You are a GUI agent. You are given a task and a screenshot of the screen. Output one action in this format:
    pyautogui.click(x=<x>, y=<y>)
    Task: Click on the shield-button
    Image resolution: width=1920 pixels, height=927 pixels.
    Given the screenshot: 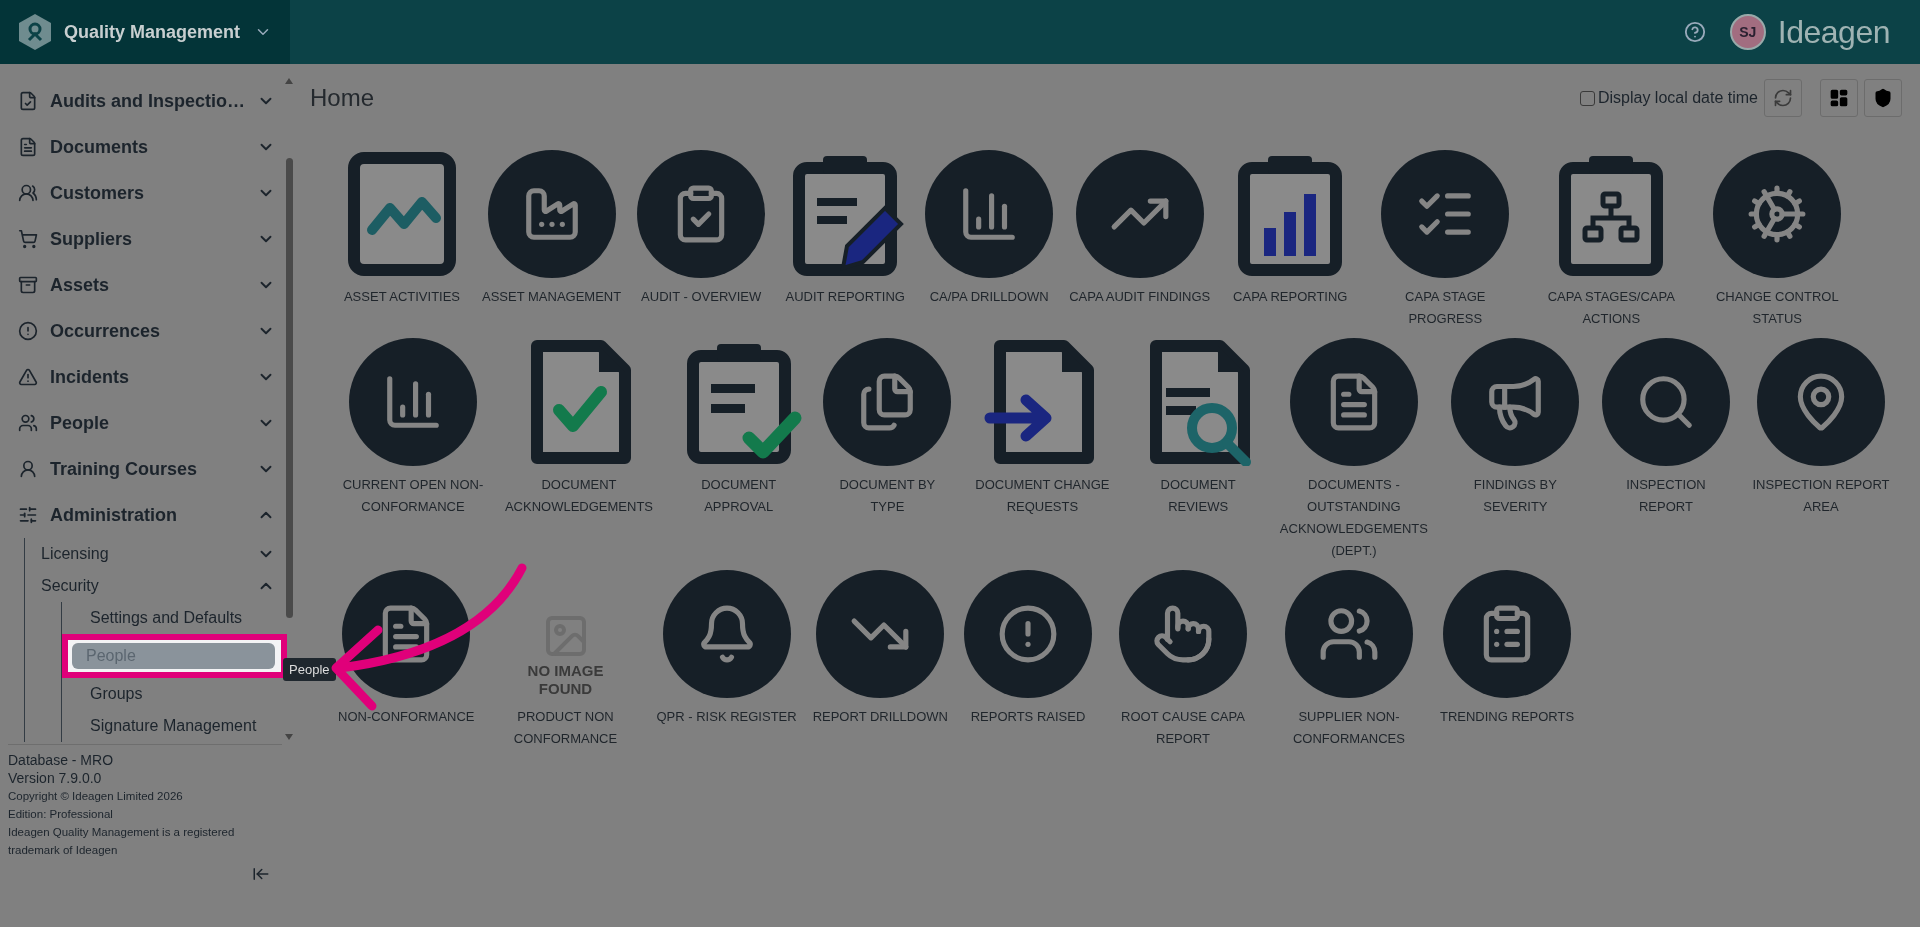 What is the action you would take?
    pyautogui.click(x=1883, y=98)
    